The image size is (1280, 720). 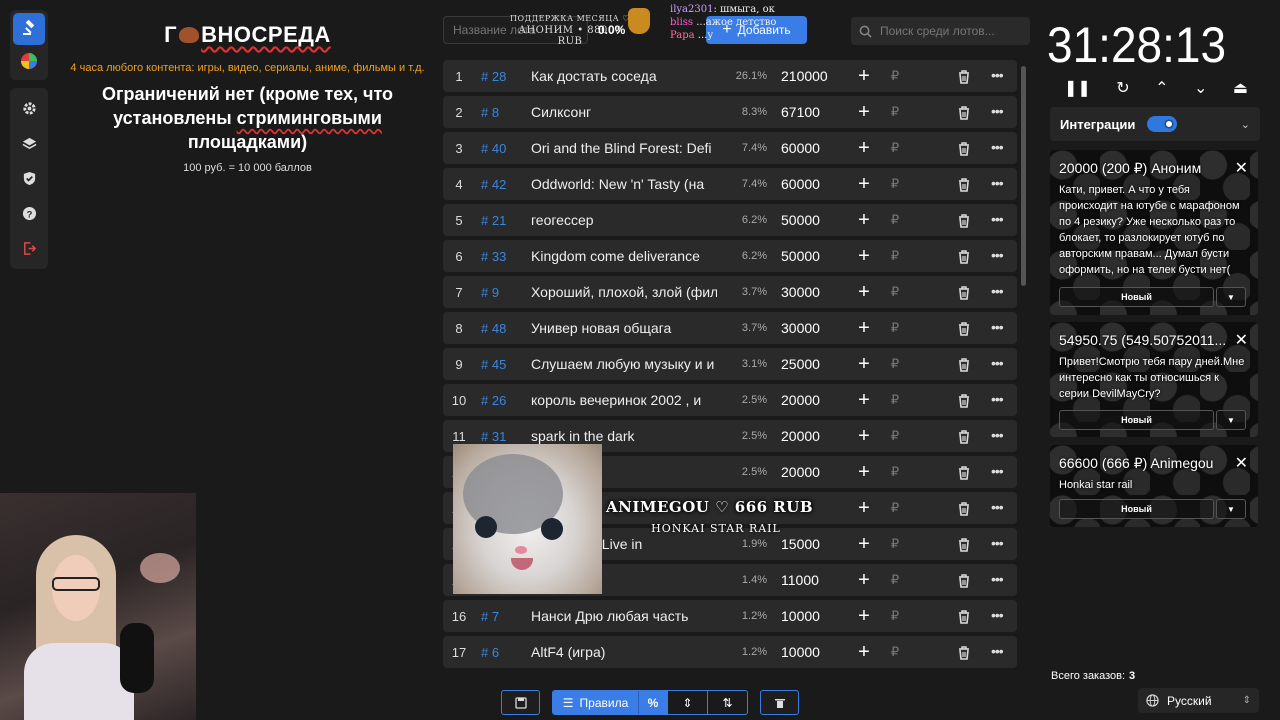 I want to click on lot-name: Как достать соседа, so click(x=624, y=76).